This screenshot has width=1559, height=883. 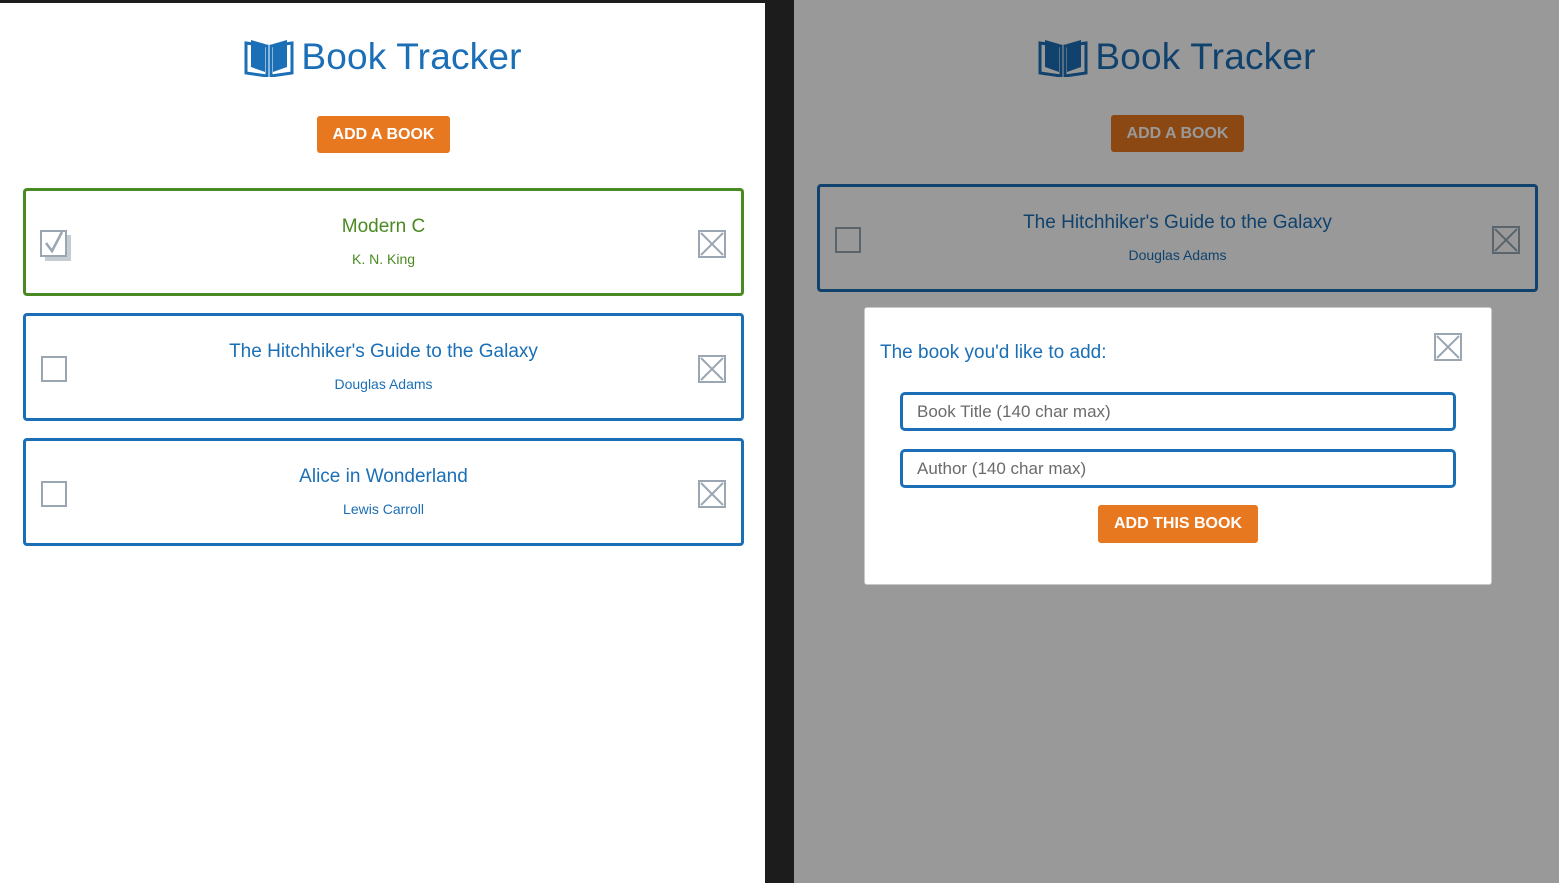 I want to click on book-title-input, so click(x=1178, y=411).